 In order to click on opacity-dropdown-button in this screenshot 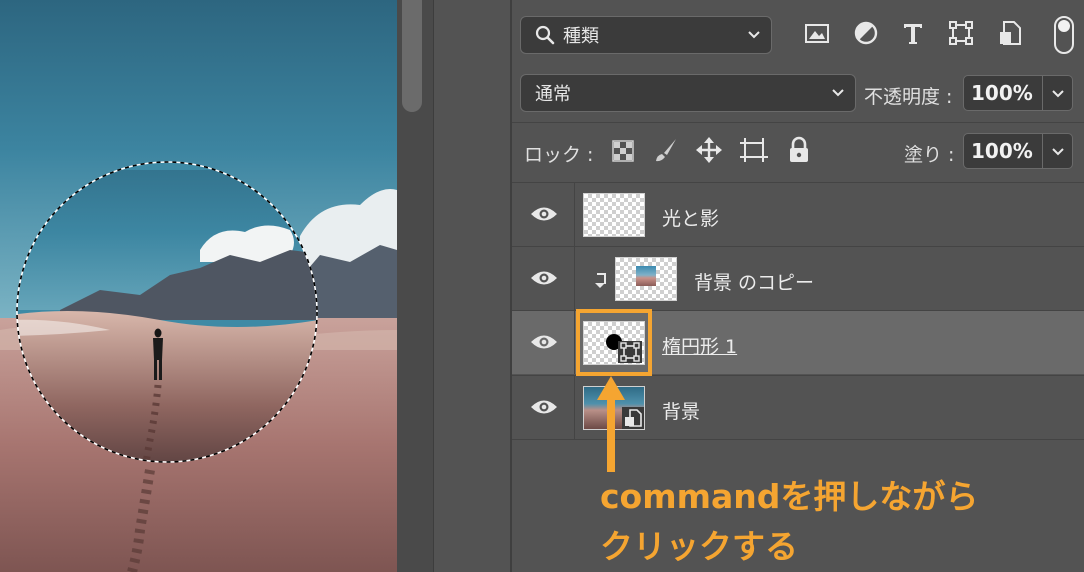, I will do `click(1058, 93)`.